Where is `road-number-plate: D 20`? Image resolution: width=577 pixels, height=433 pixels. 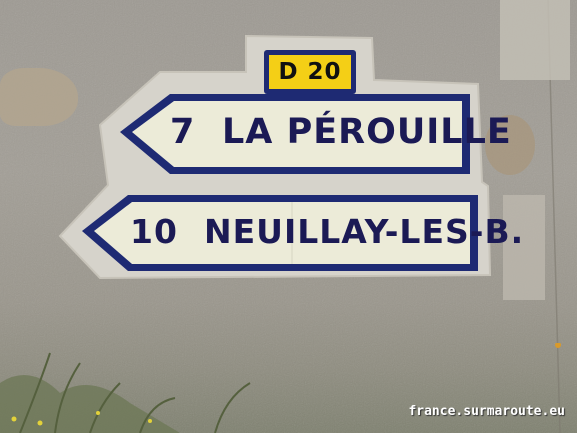 road-number-plate: D 20 is located at coordinates (310, 72).